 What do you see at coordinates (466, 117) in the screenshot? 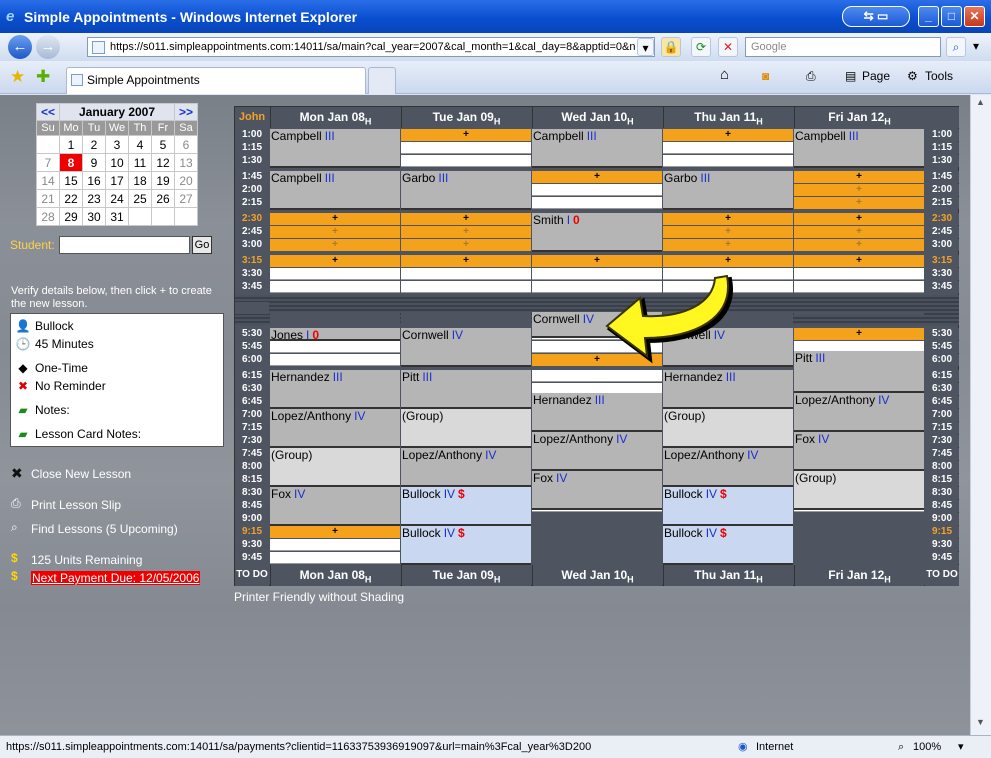
I see `day-header: Tue Jan 09H` at bounding box center [466, 117].